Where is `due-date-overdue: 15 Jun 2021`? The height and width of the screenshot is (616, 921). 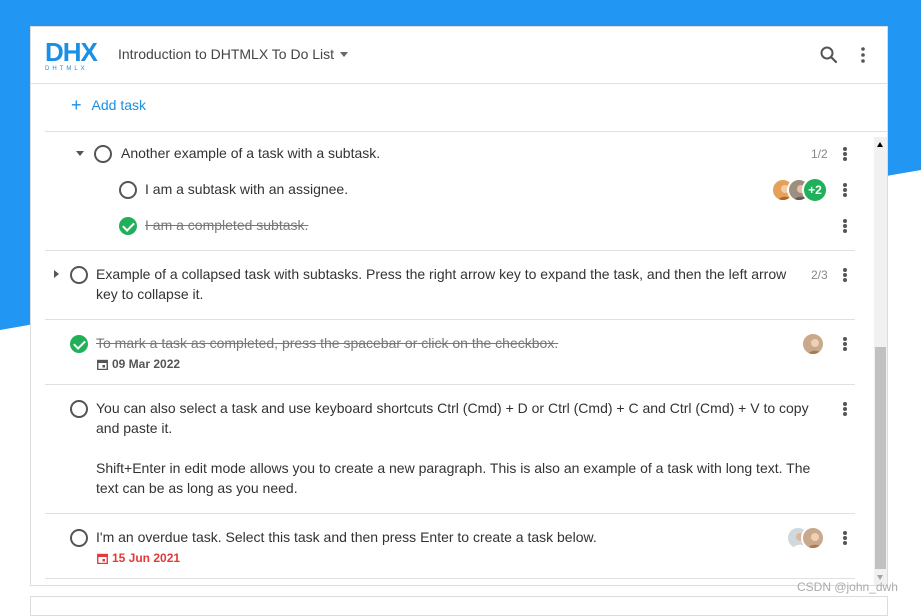 due-date-overdue: 15 Jun 2021 is located at coordinates (138, 558).